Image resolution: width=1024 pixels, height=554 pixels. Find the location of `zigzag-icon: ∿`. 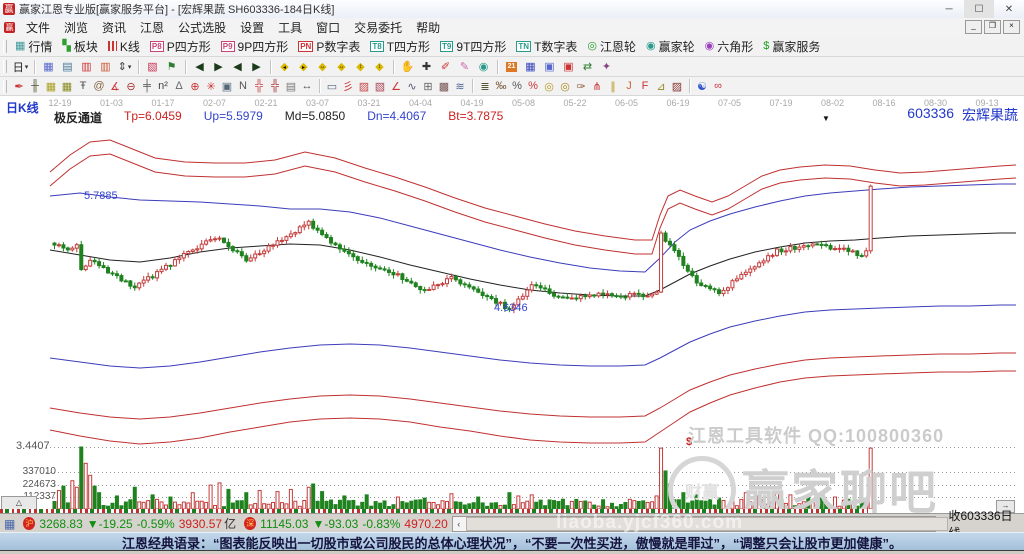

zigzag-icon: ∿ is located at coordinates (412, 86).